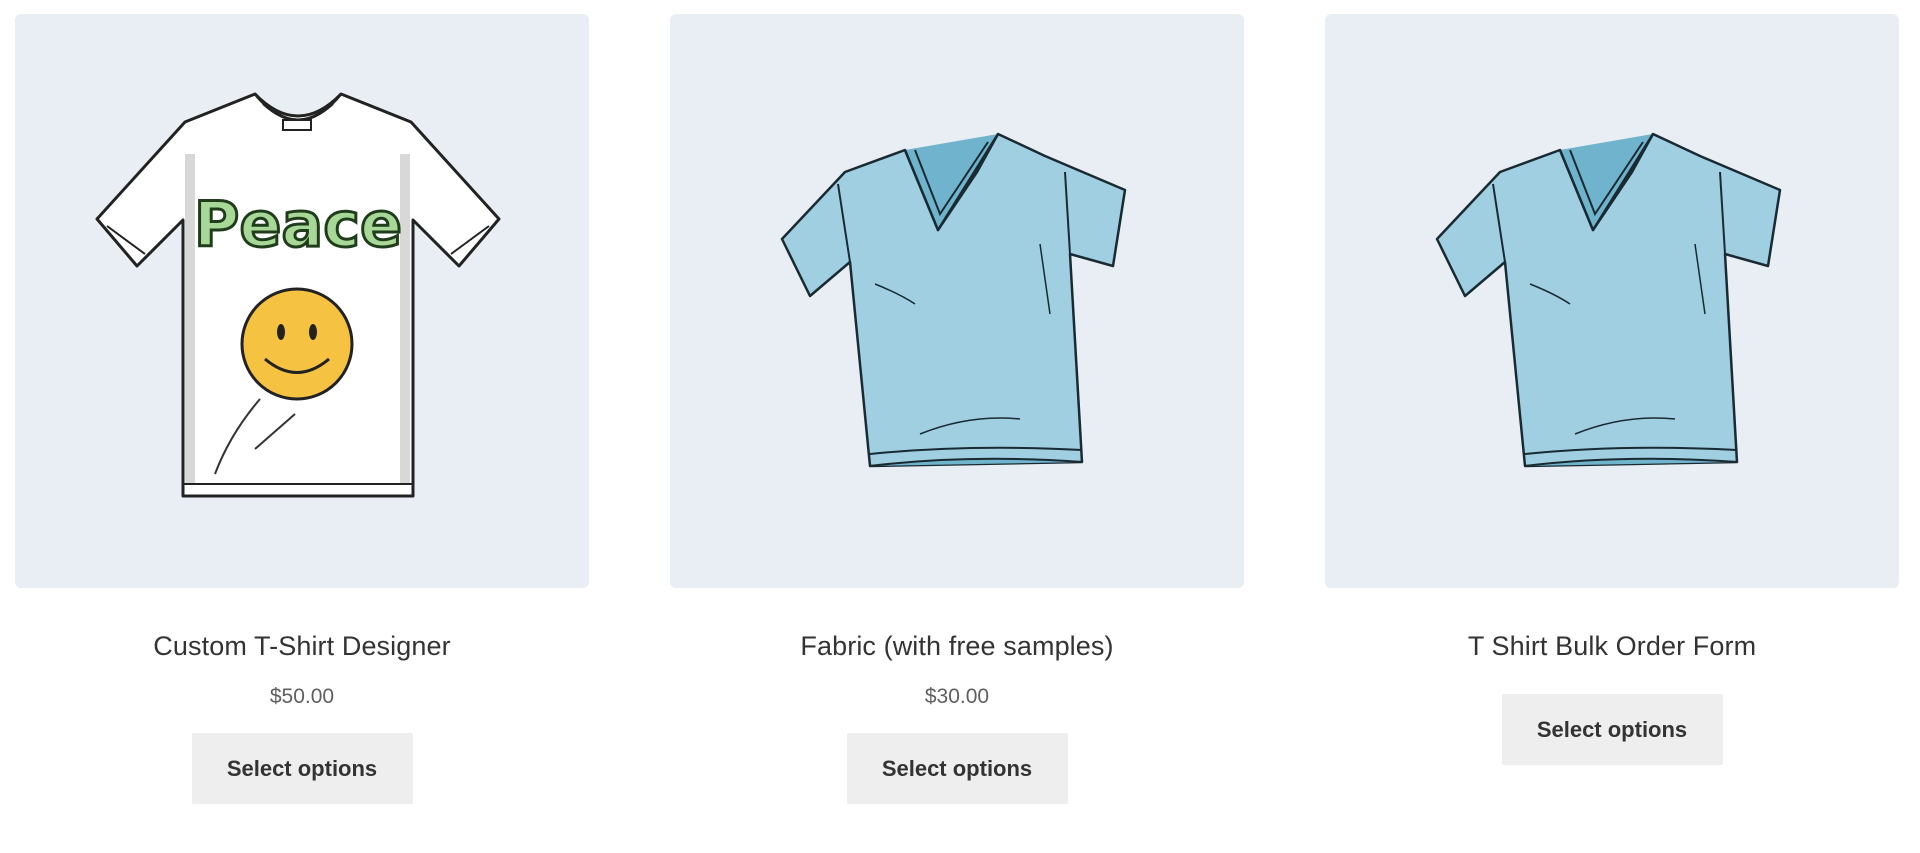 This screenshot has height=853, width=1920. I want to click on product-price: $30.00, so click(957, 696).